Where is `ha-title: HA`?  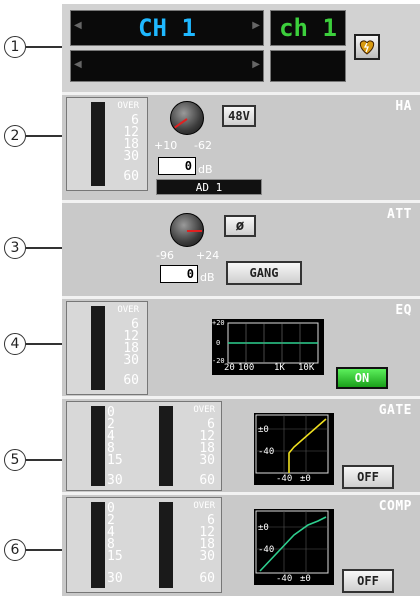 ha-title: HA is located at coordinates (403, 106).